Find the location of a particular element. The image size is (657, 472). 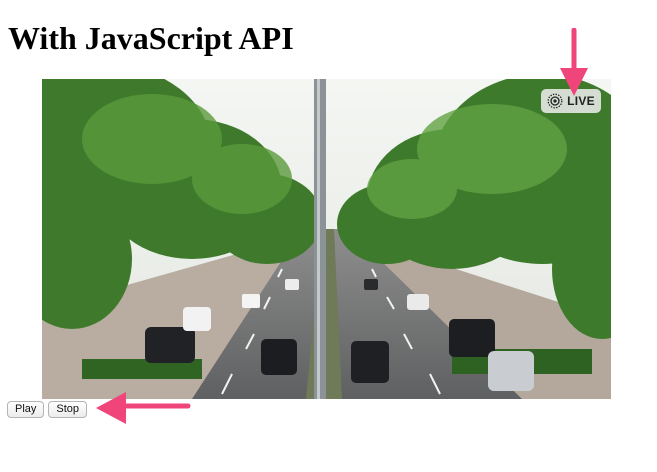

stop-button: Stop is located at coordinates (68, 409).